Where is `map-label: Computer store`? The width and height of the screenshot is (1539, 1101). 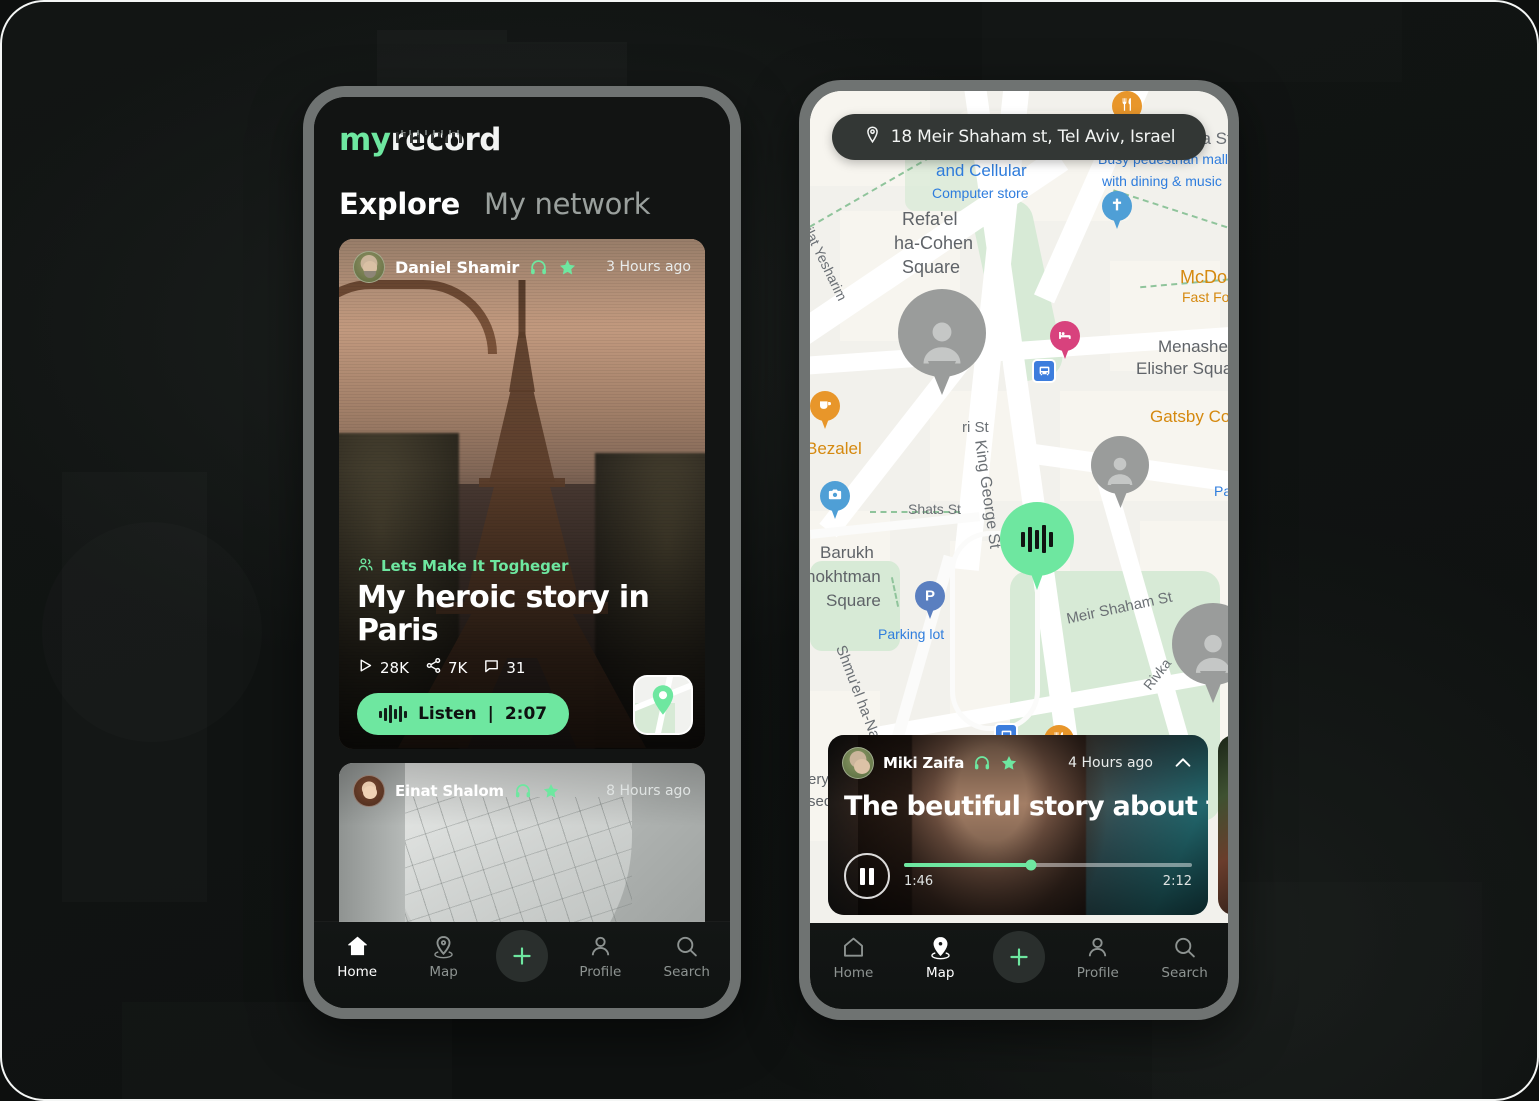
map-label: Computer store is located at coordinates (980, 193).